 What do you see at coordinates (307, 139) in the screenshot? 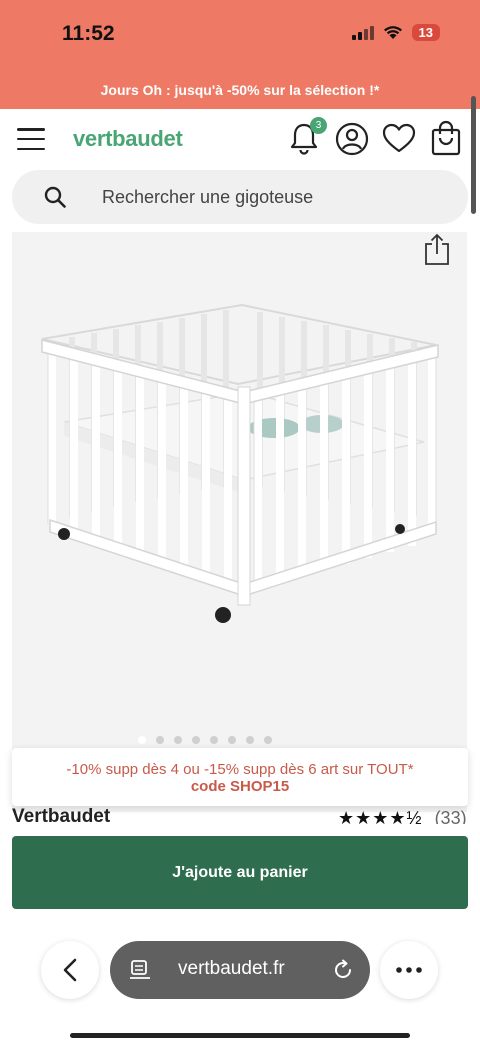
I see `notifications-button: 3` at bounding box center [307, 139].